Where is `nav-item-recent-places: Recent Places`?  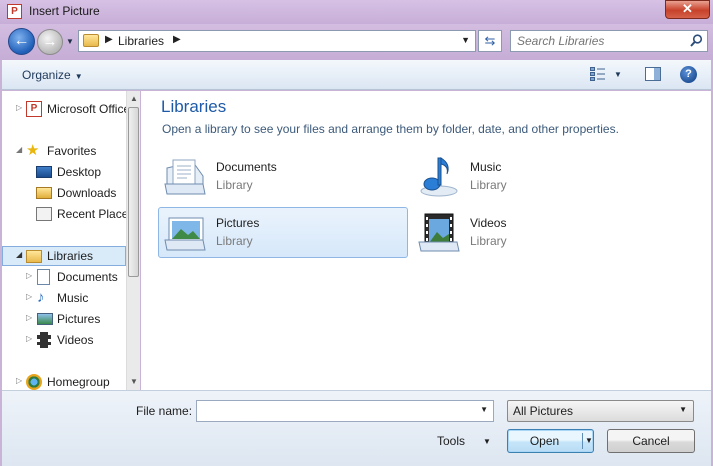
nav-item-recent-places: Recent Places is located at coordinates (64, 214).